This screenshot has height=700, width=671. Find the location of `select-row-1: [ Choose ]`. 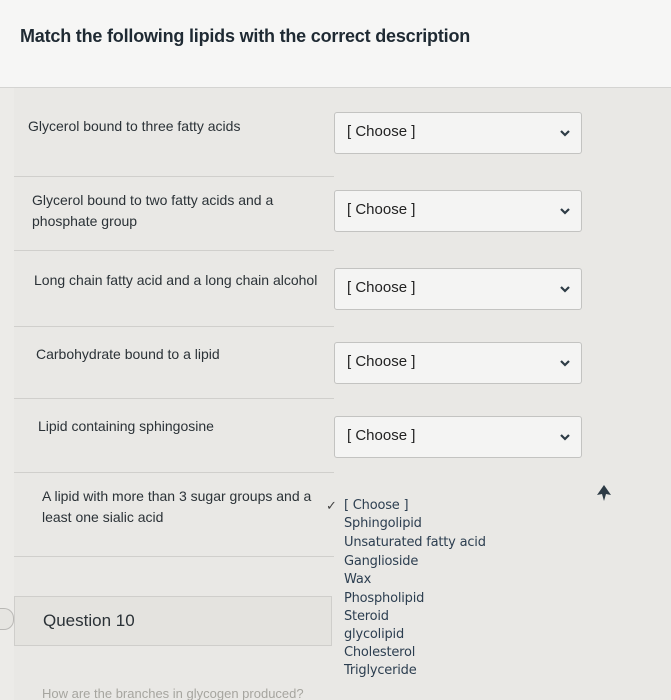

select-row-1: [ Choose ] is located at coordinates (458, 133).